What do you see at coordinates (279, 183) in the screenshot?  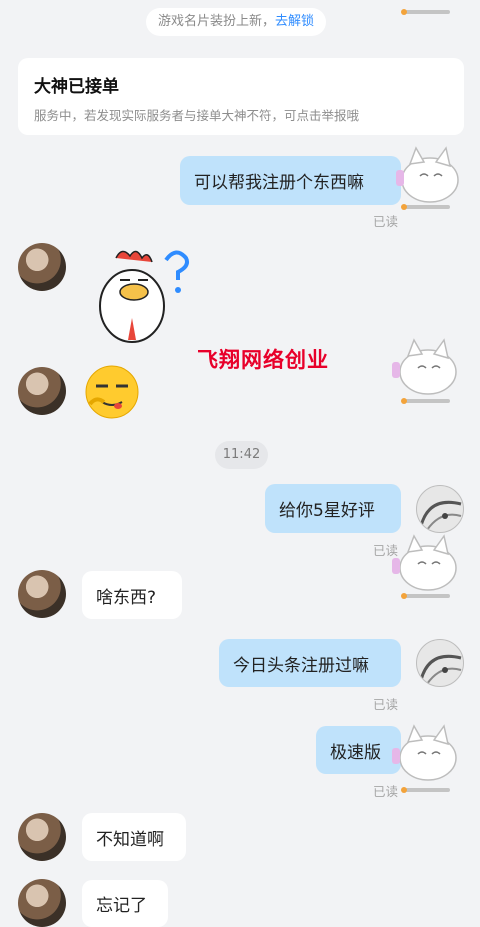 I see `message-text: 可以帮我注册个东西嘛` at bounding box center [279, 183].